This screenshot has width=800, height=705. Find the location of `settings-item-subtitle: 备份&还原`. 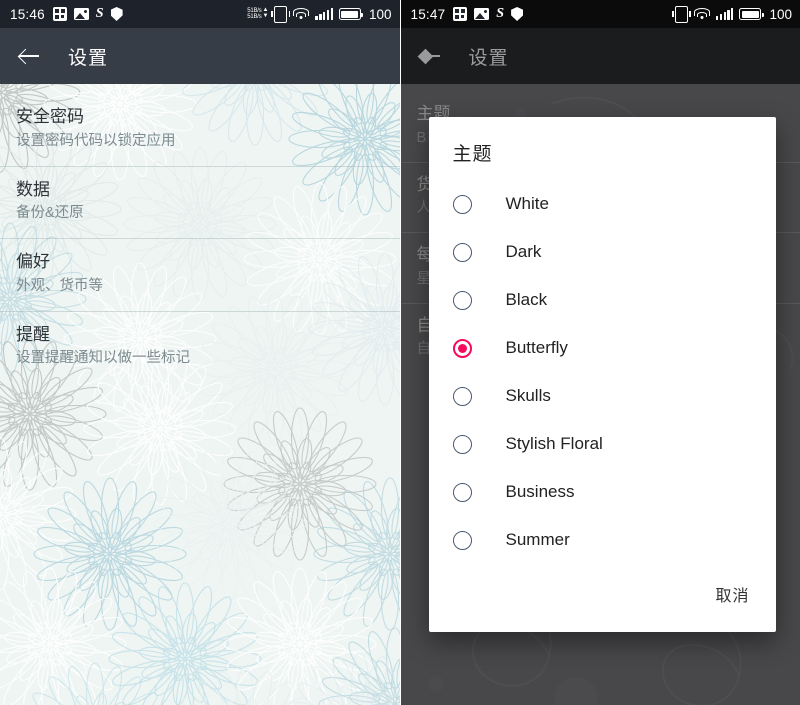

settings-item-subtitle: 备份&还原 is located at coordinates (50, 213).